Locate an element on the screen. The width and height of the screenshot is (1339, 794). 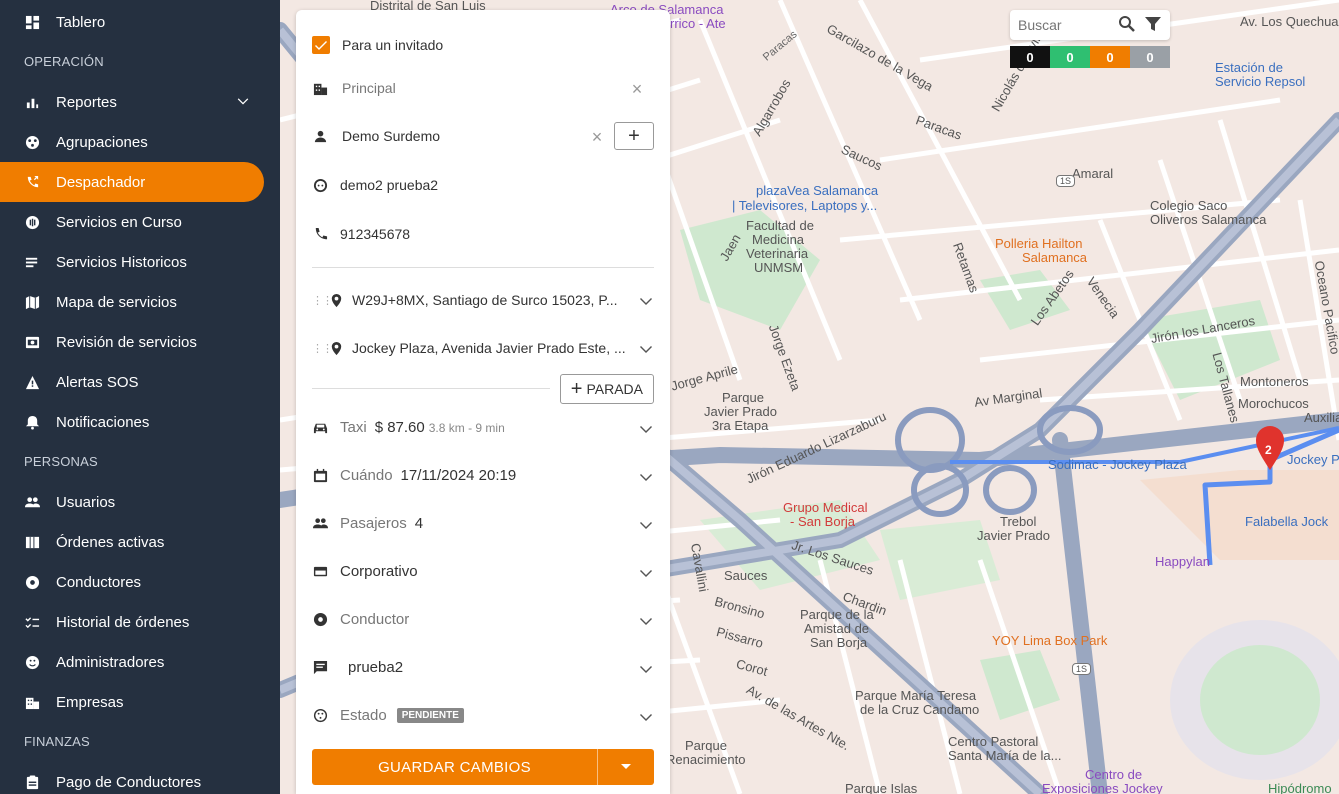
clear-user-icon: × is located at coordinates (597, 137).